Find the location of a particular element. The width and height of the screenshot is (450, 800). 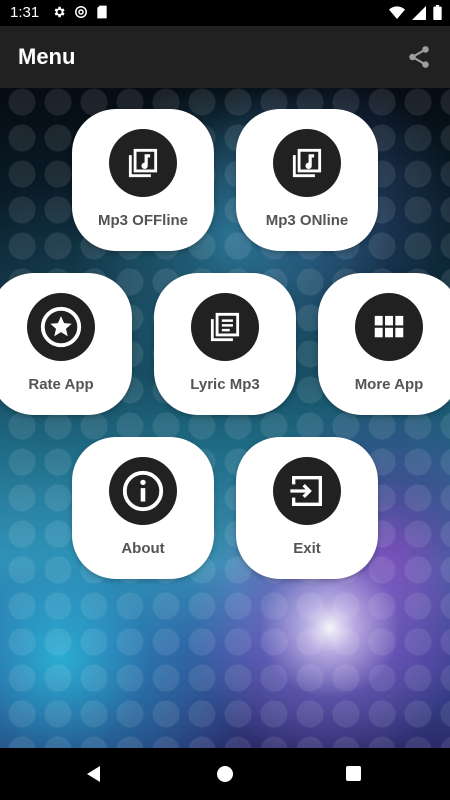

status-time: 1:31 is located at coordinates (25, 12).